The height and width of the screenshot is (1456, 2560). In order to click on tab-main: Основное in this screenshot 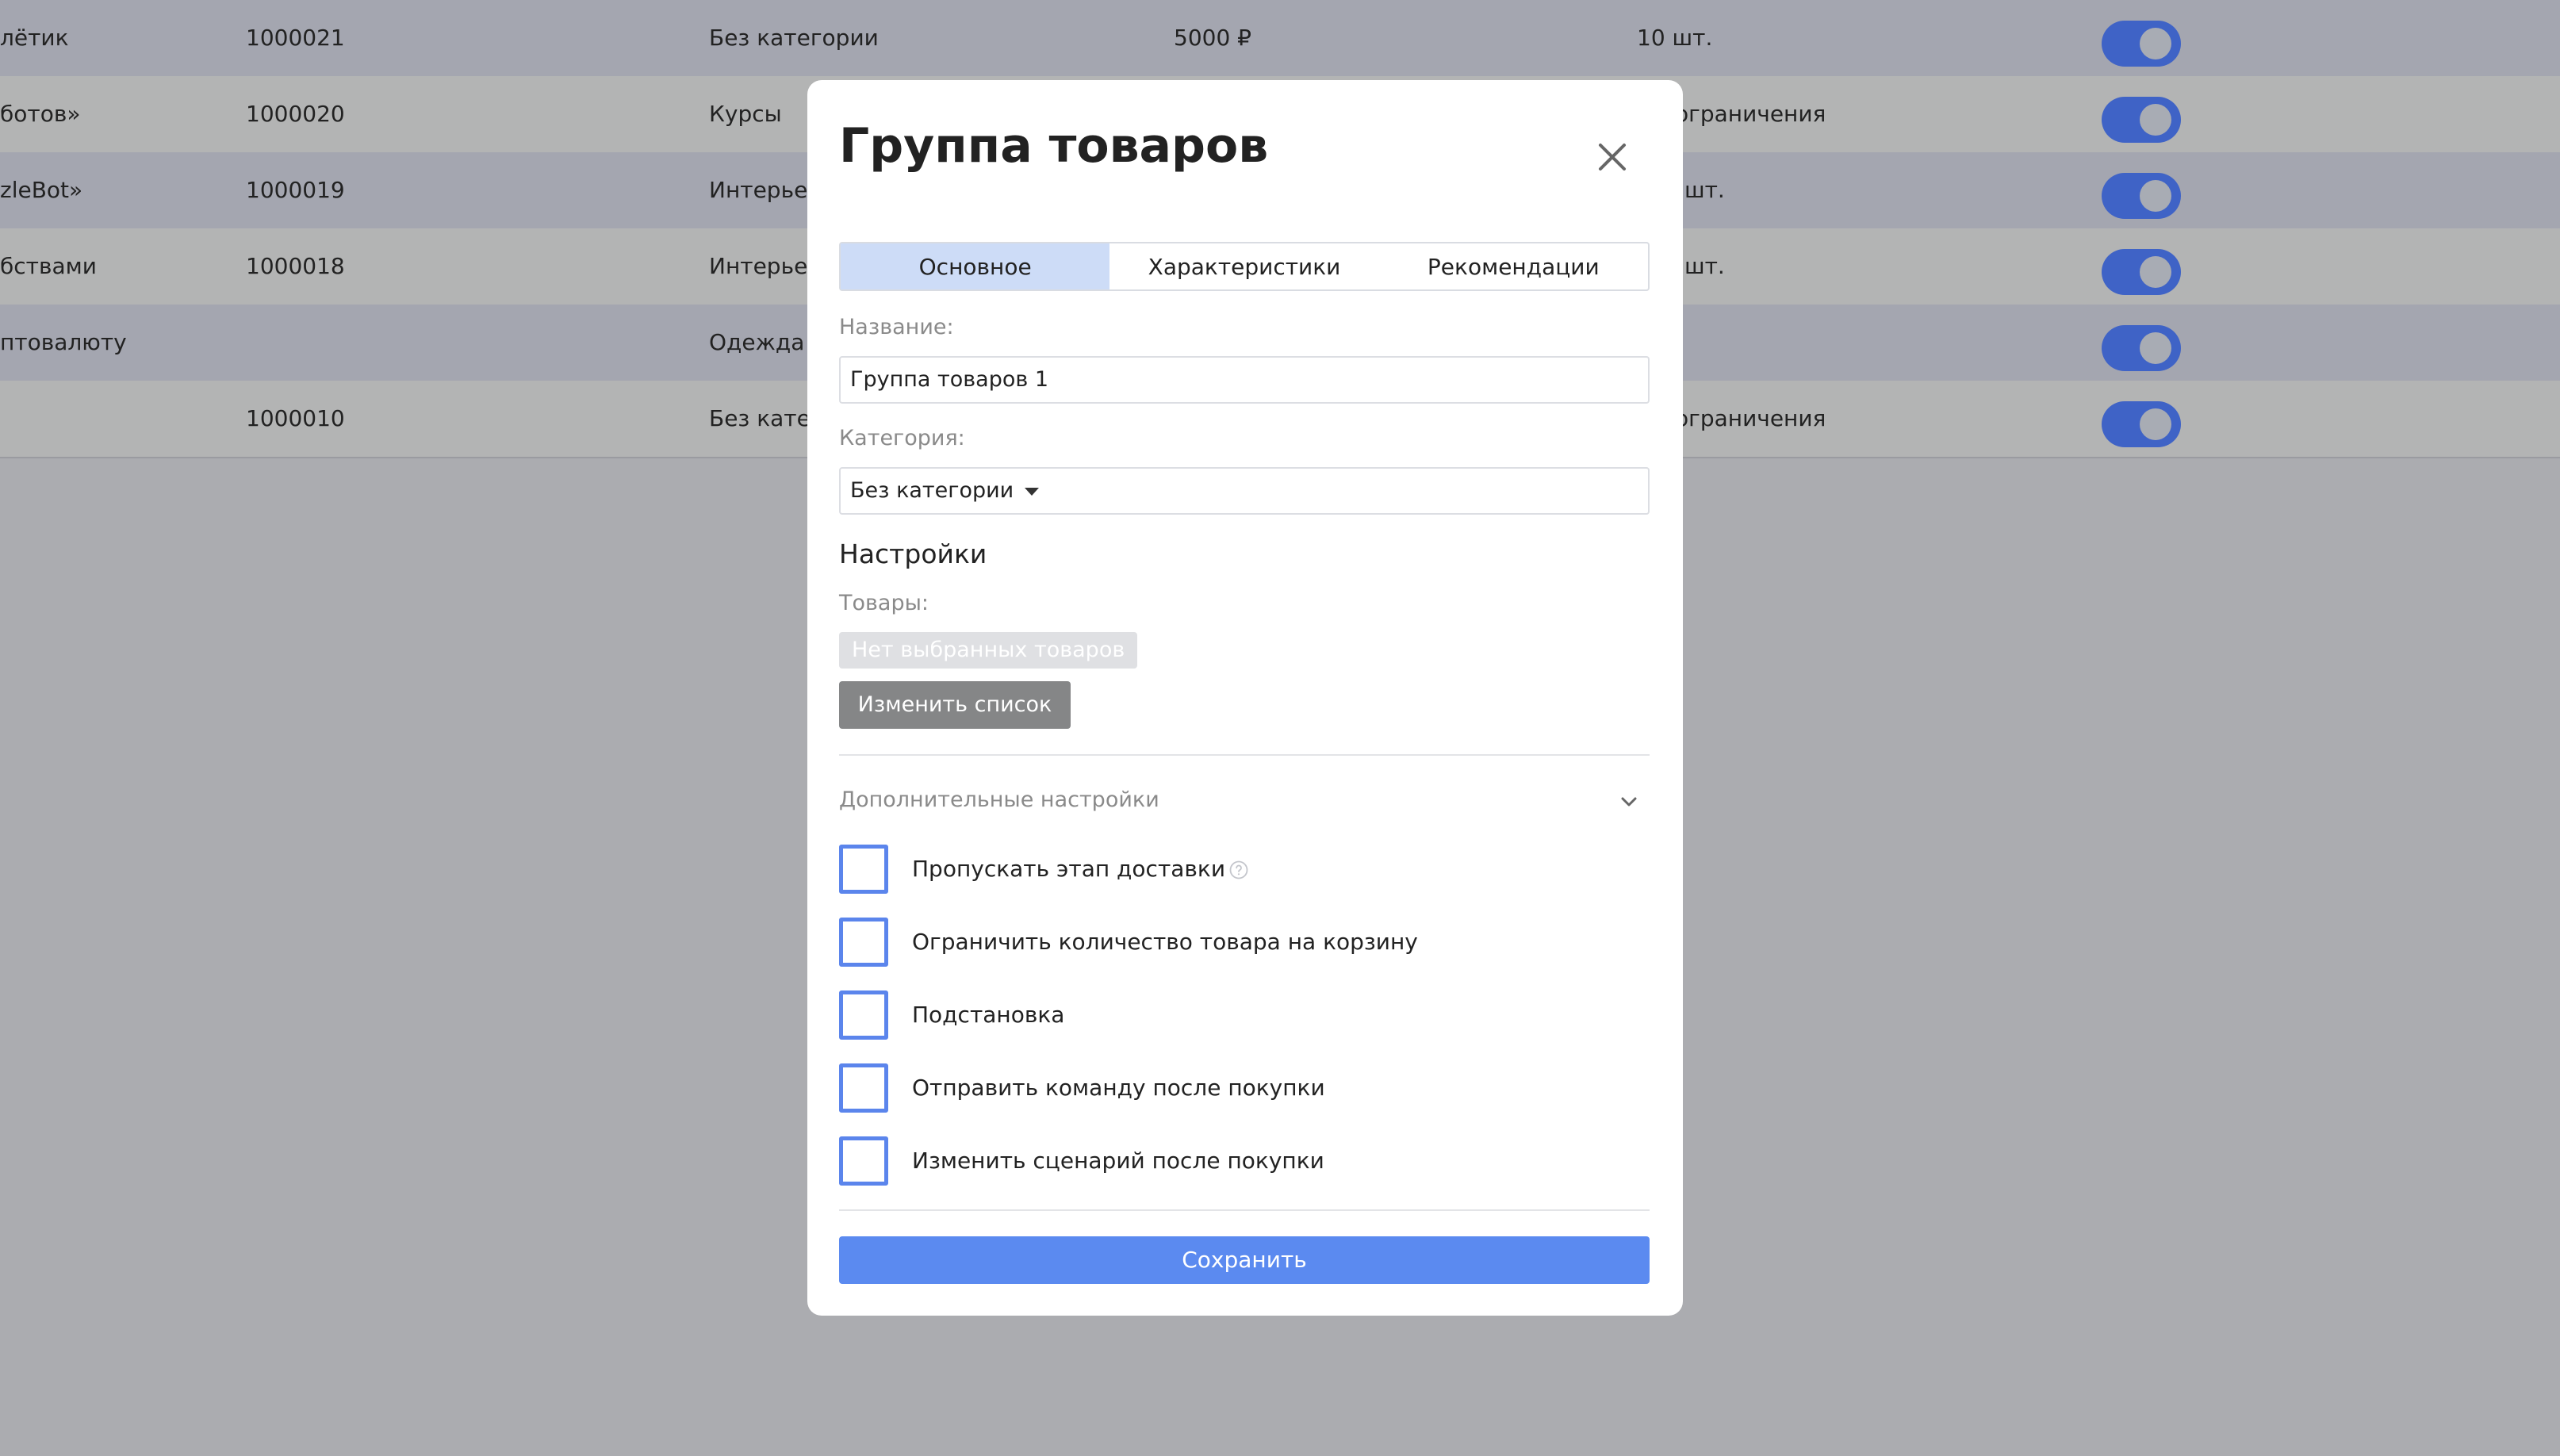, I will do `click(976, 266)`.